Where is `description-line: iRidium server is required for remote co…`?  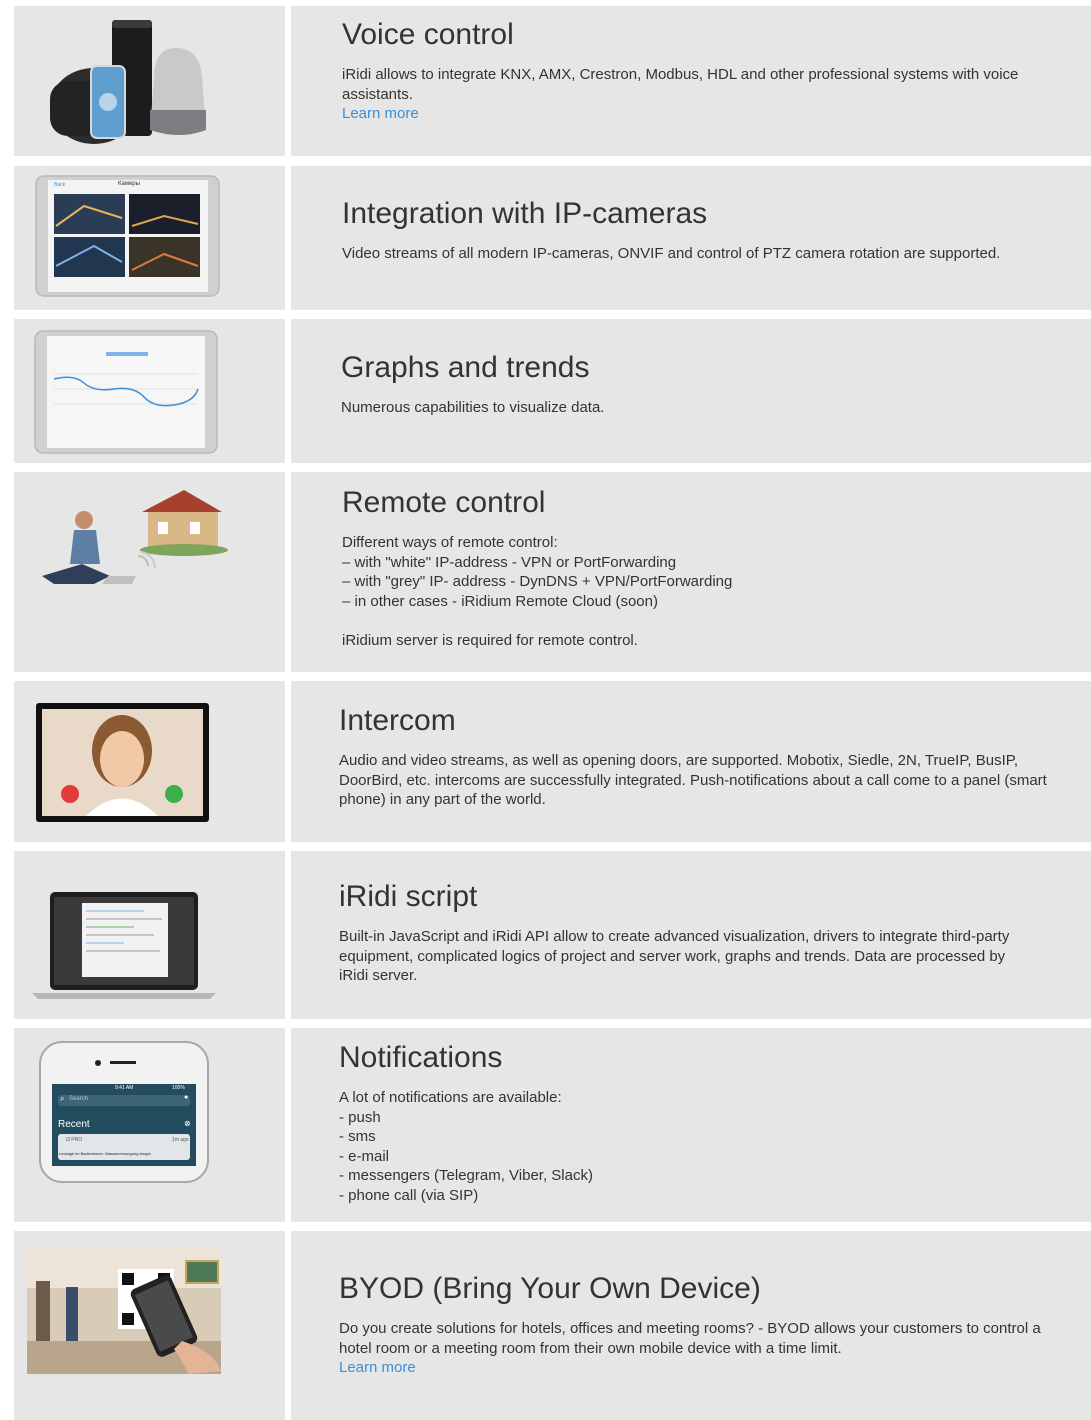 description-line: iRidium server is required for remote co… is located at coordinates (490, 640).